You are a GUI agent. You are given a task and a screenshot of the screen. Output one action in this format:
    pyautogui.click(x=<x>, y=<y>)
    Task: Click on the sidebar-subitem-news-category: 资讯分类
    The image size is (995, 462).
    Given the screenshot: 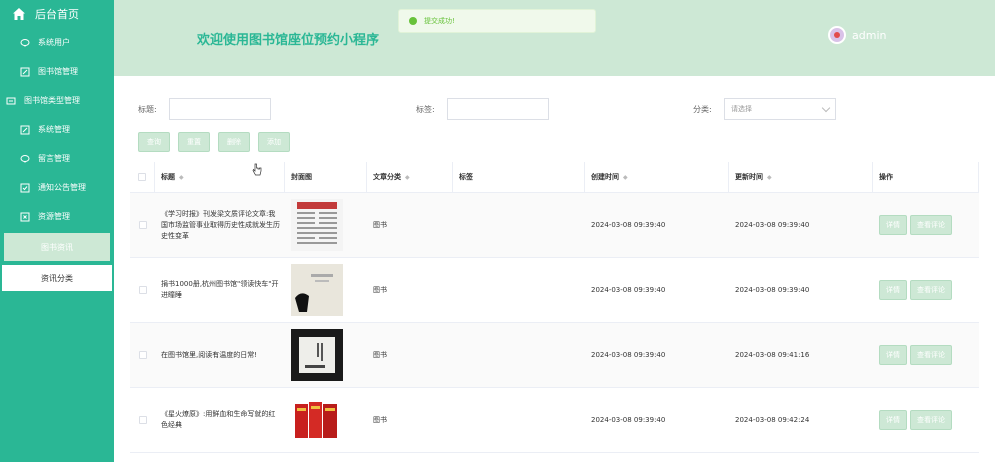 What is the action you would take?
    pyautogui.click(x=57, y=278)
    